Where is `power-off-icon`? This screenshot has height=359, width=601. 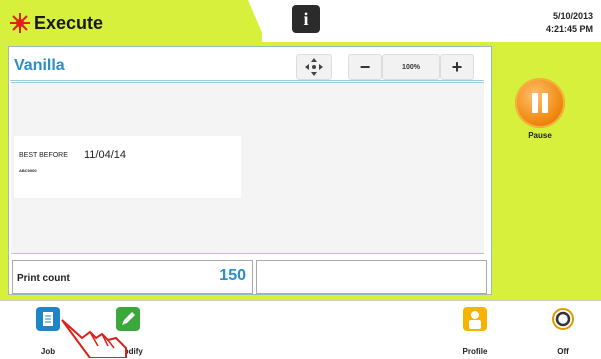 power-off-icon is located at coordinates (563, 319).